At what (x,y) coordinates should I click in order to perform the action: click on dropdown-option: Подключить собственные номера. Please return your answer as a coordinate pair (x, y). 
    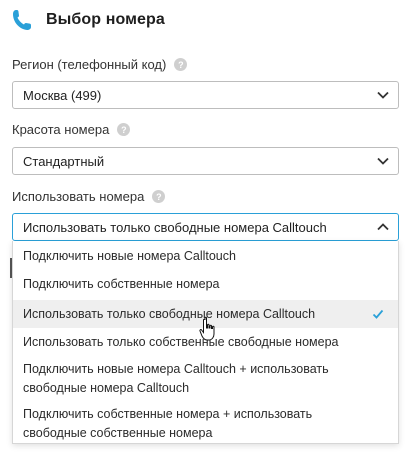
    Looking at the image, I should click on (205, 284).